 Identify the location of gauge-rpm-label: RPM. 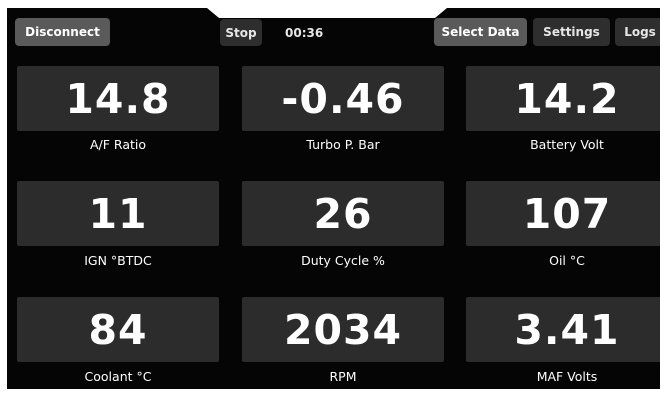
(343, 376).